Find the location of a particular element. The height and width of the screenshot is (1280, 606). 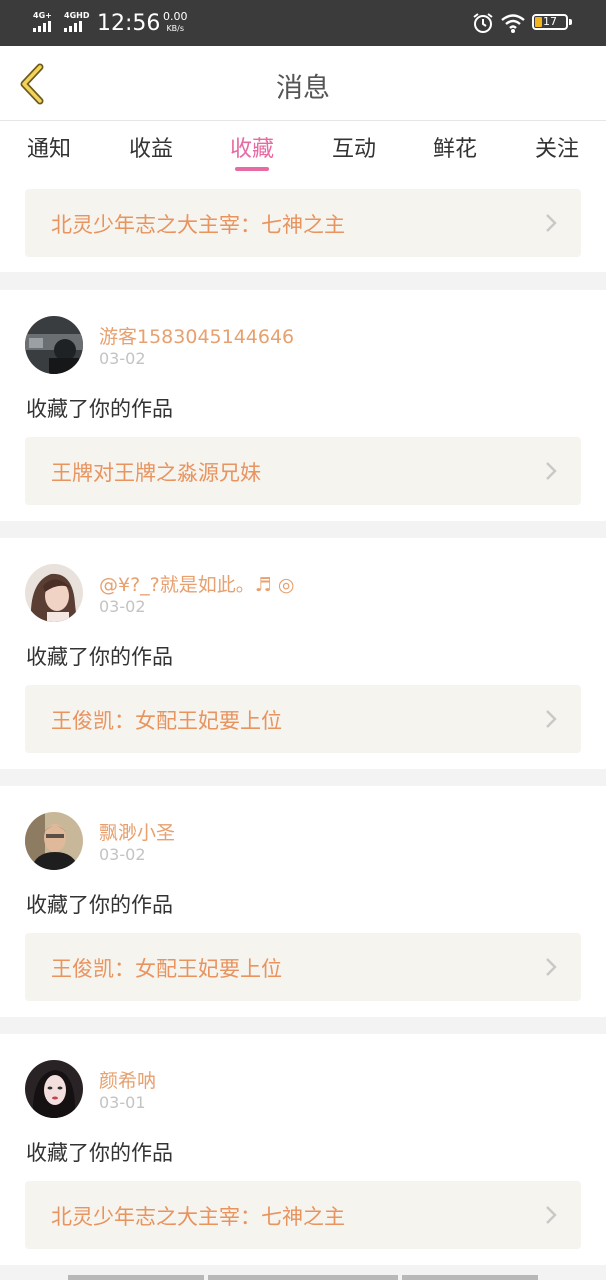

active-tab-indicator is located at coordinates (252, 169).